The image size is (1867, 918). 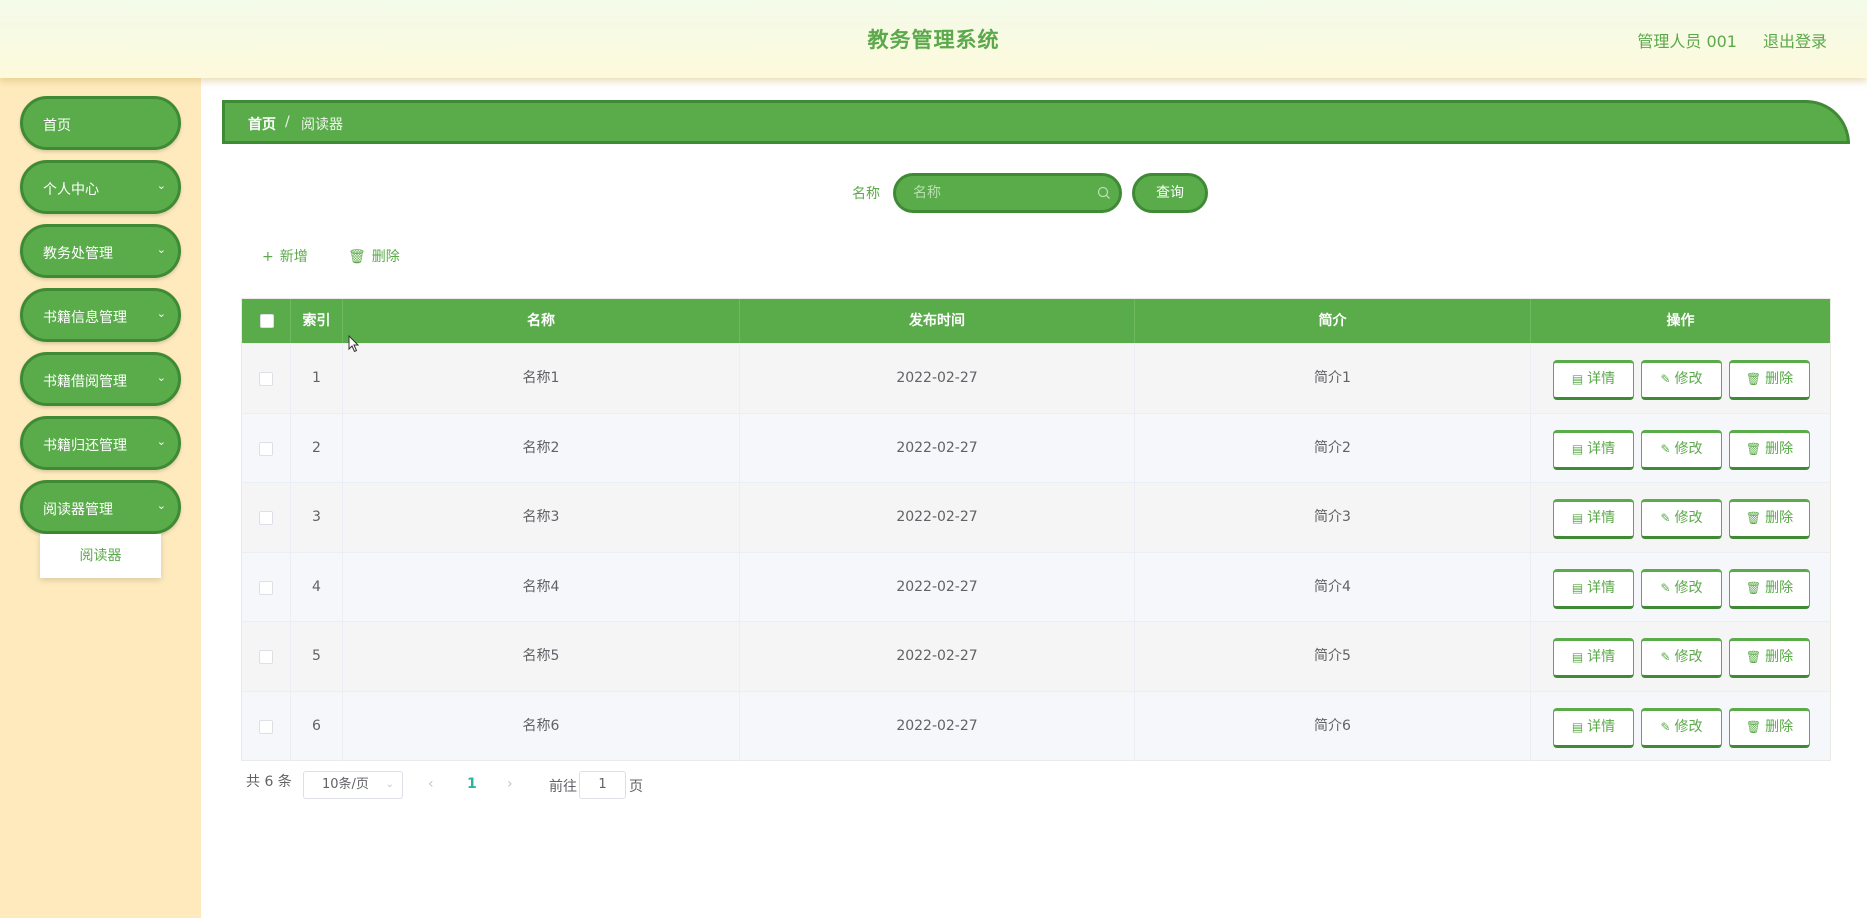 What do you see at coordinates (1753, 518) in the screenshot?
I see `trash-icon: 🗑` at bounding box center [1753, 518].